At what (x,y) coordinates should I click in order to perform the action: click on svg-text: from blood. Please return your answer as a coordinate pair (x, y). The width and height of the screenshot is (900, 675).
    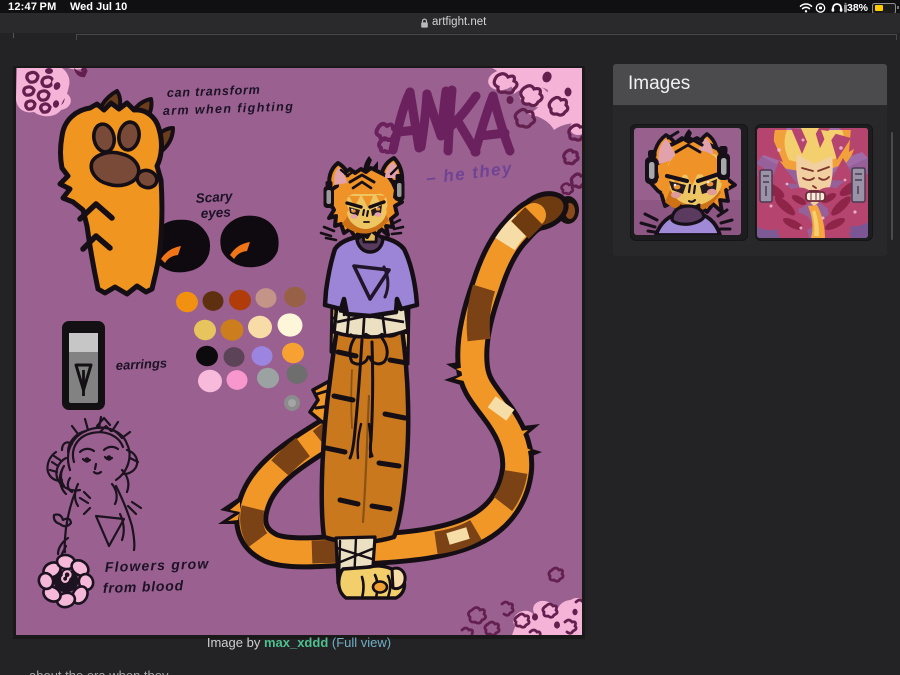
    Looking at the image, I should click on (144, 586).